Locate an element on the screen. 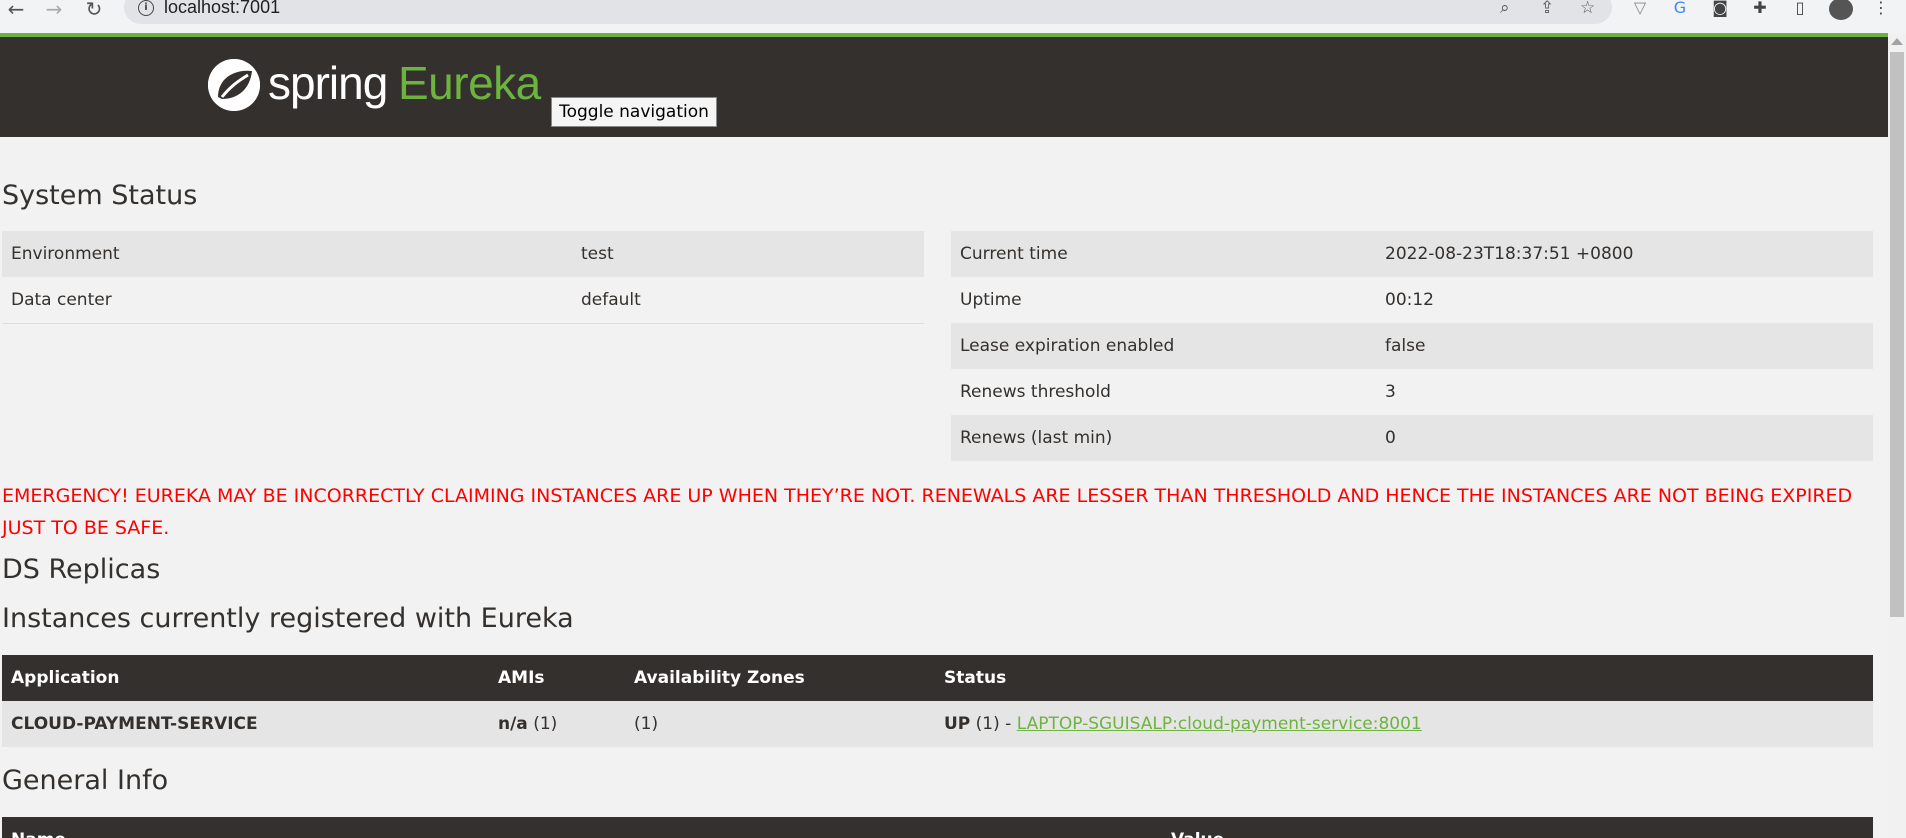 This screenshot has height=838, width=1906. column-header: AMIs is located at coordinates (557, 678).